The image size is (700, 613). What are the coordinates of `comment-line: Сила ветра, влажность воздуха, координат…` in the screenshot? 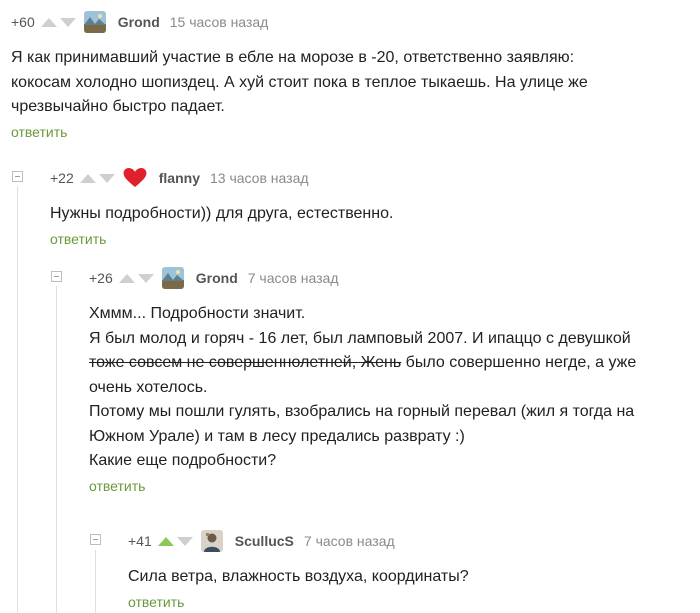 It's located at (298, 576).